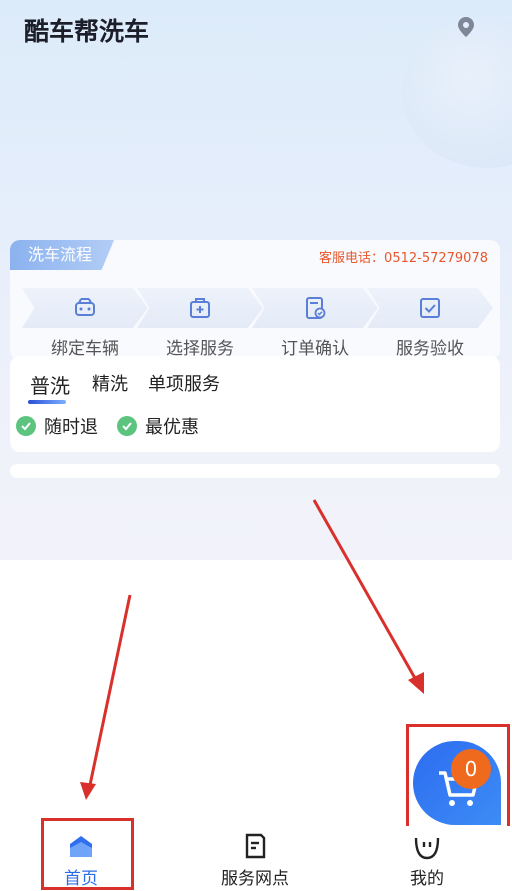 Image resolution: width=512 pixels, height=891 pixels. Describe the element at coordinates (71, 427) in the screenshot. I see `perk-text: 随时退` at that location.